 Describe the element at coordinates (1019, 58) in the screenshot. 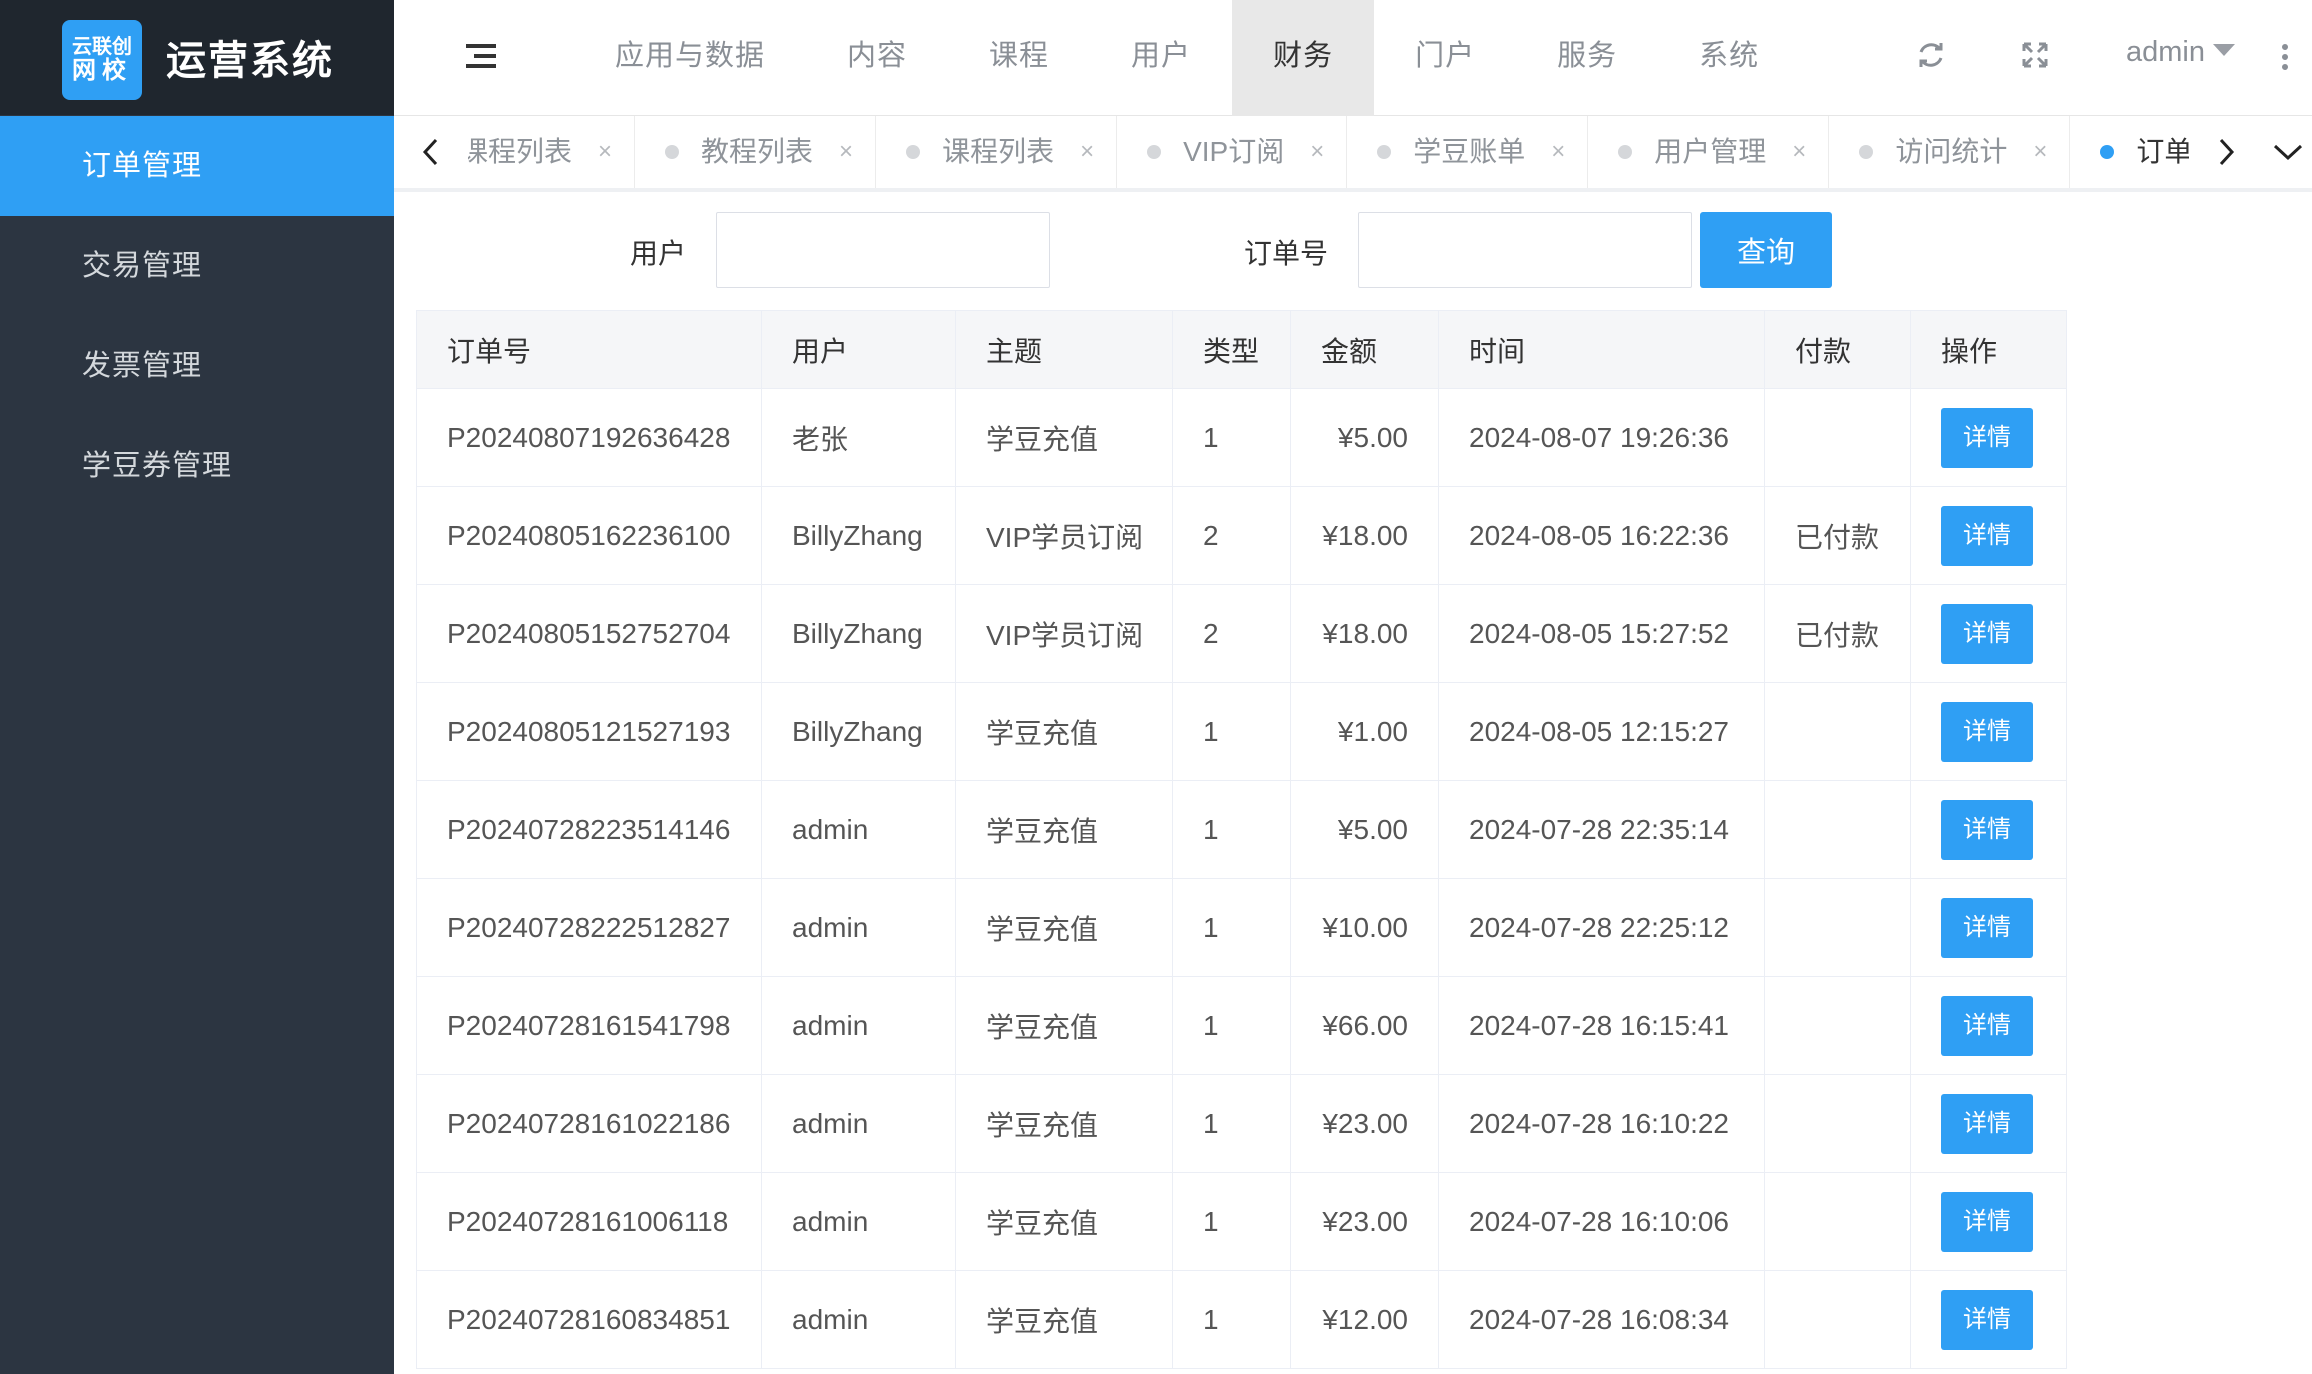

I see `top-nav-courses: 课程` at that location.